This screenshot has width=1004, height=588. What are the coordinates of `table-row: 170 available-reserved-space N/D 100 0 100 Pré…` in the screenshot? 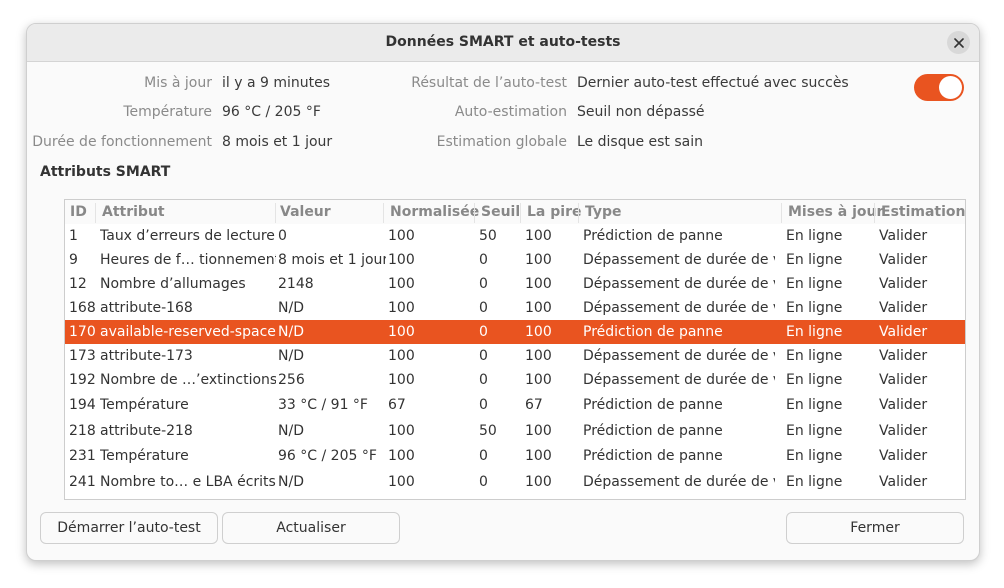 It's located at (515, 332).